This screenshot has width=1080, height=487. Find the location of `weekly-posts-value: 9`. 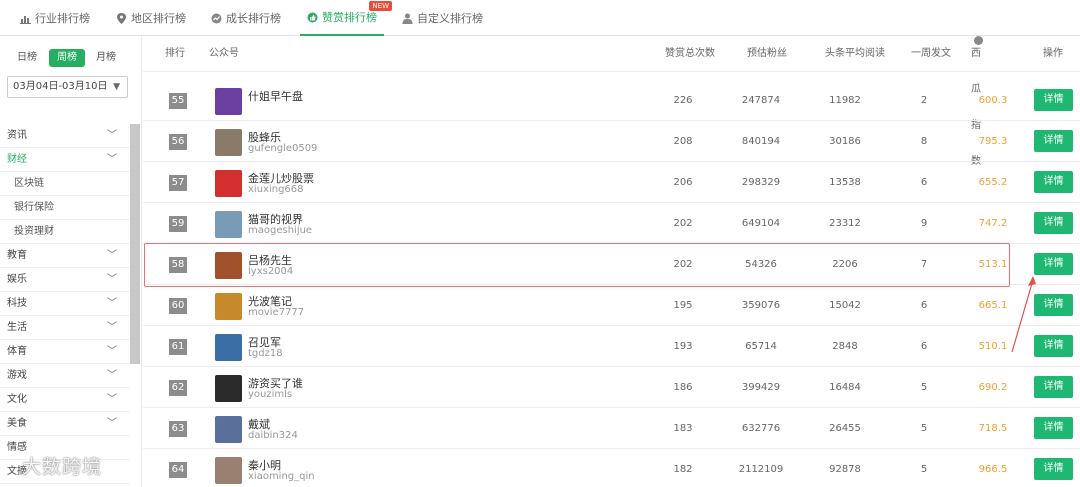

weekly-posts-value: 9 is located at coordinates (924, 223).